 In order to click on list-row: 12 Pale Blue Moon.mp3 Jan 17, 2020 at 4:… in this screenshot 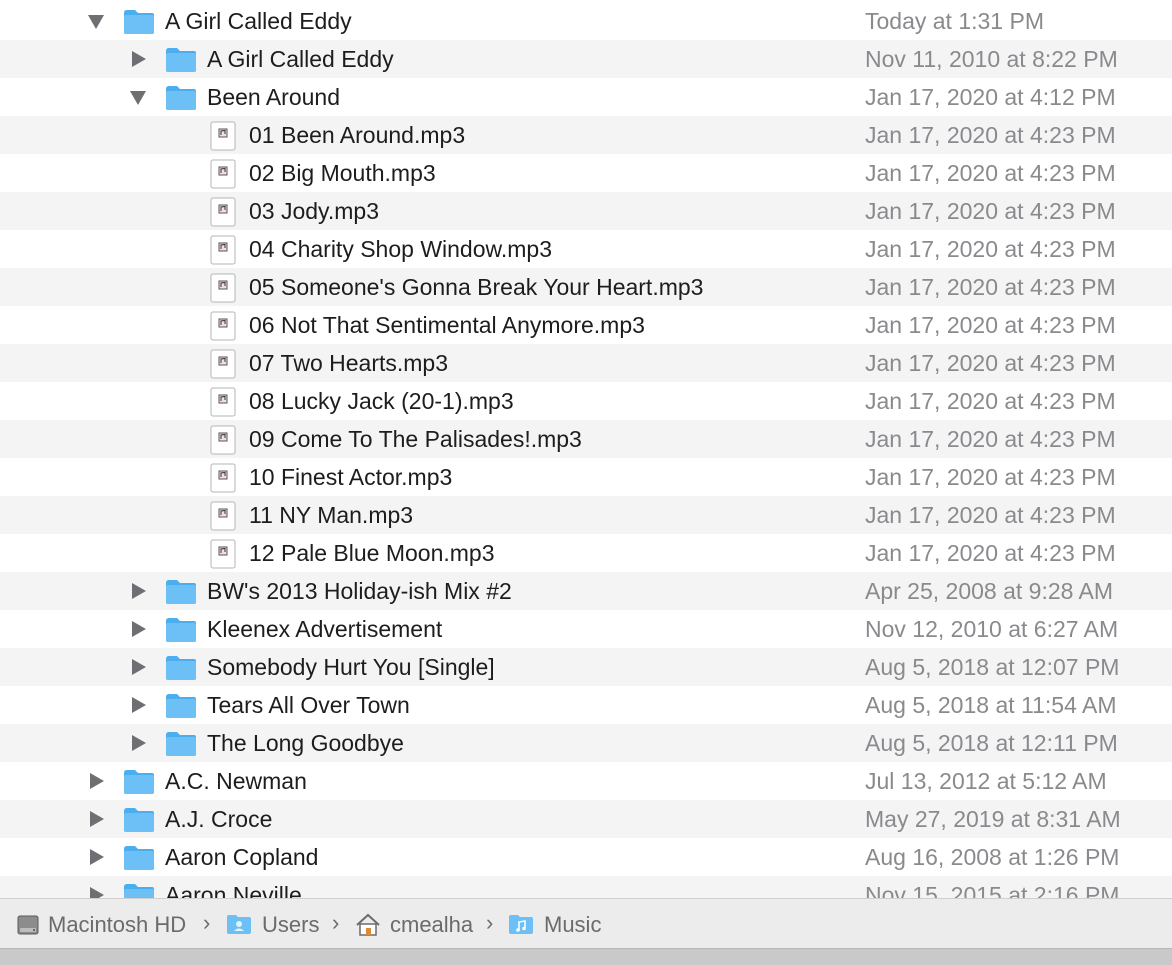, I will do `click(586, 553)`.